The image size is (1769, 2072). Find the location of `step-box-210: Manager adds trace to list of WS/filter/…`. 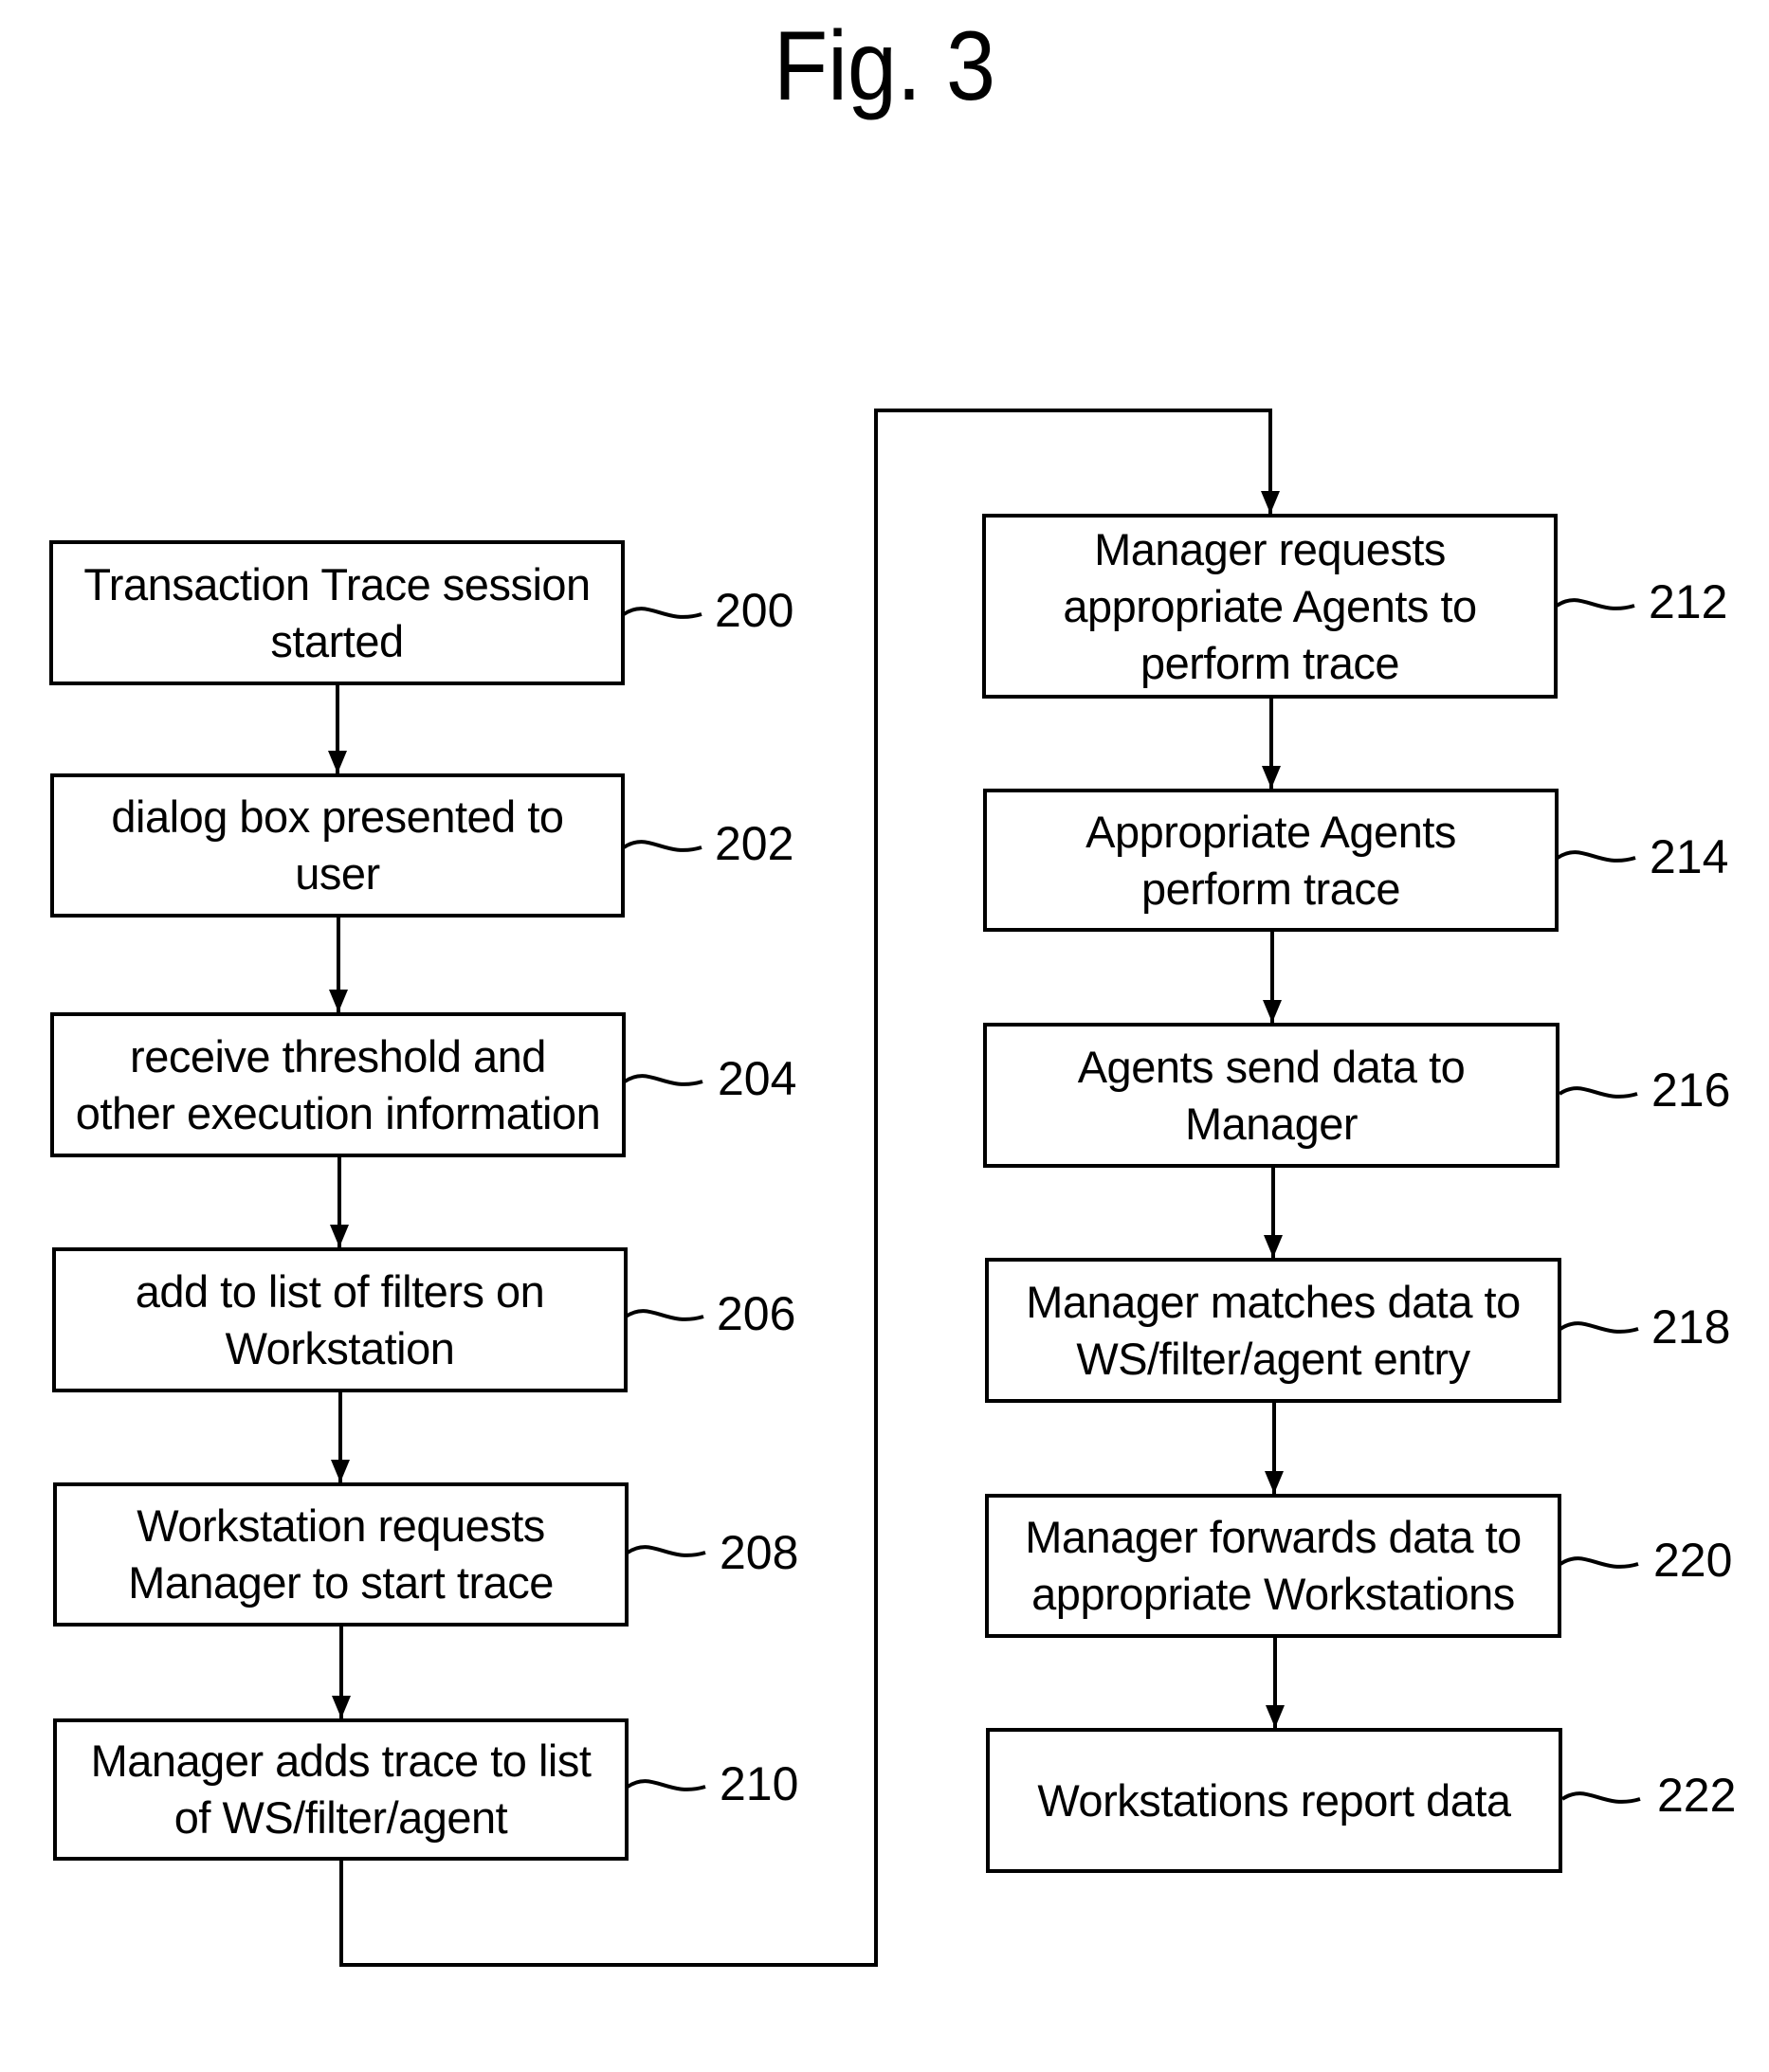

step-box-210: Manager adds trace to list of WS/filter/… is located at coordinates (341, 1790).